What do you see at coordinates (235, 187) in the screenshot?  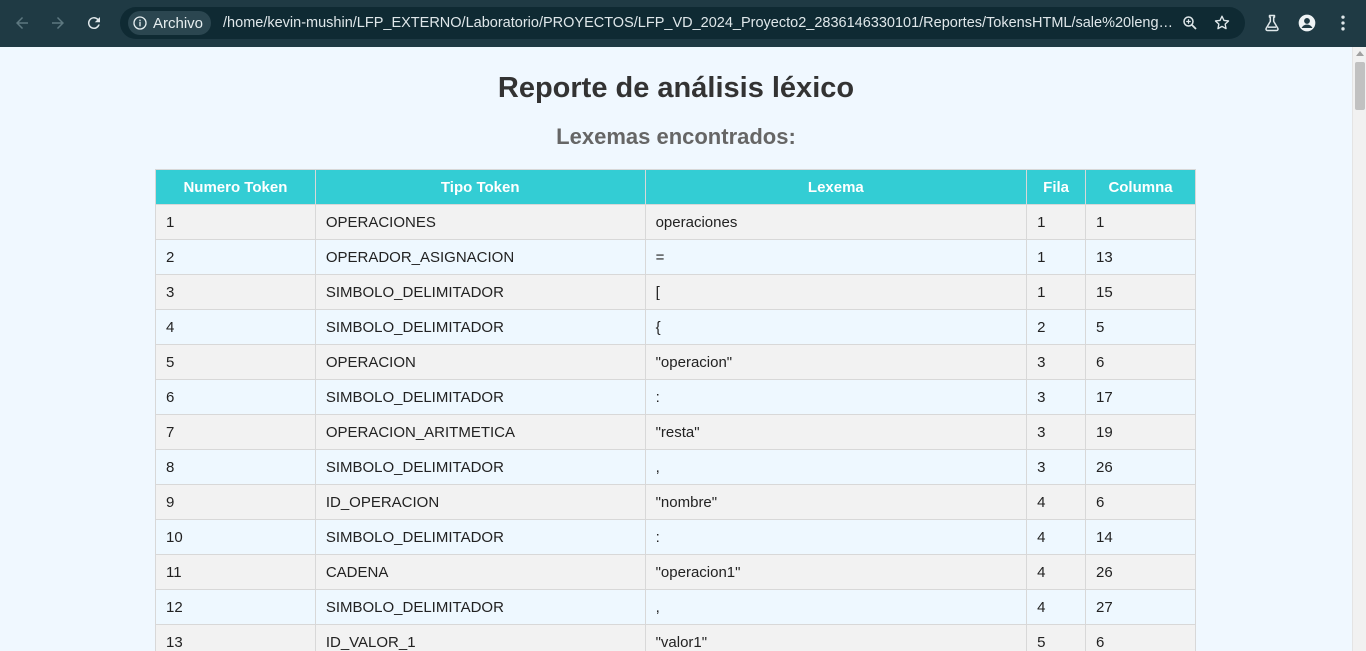 I see `column-header: Numero Token` at bounding box center [235, 187].